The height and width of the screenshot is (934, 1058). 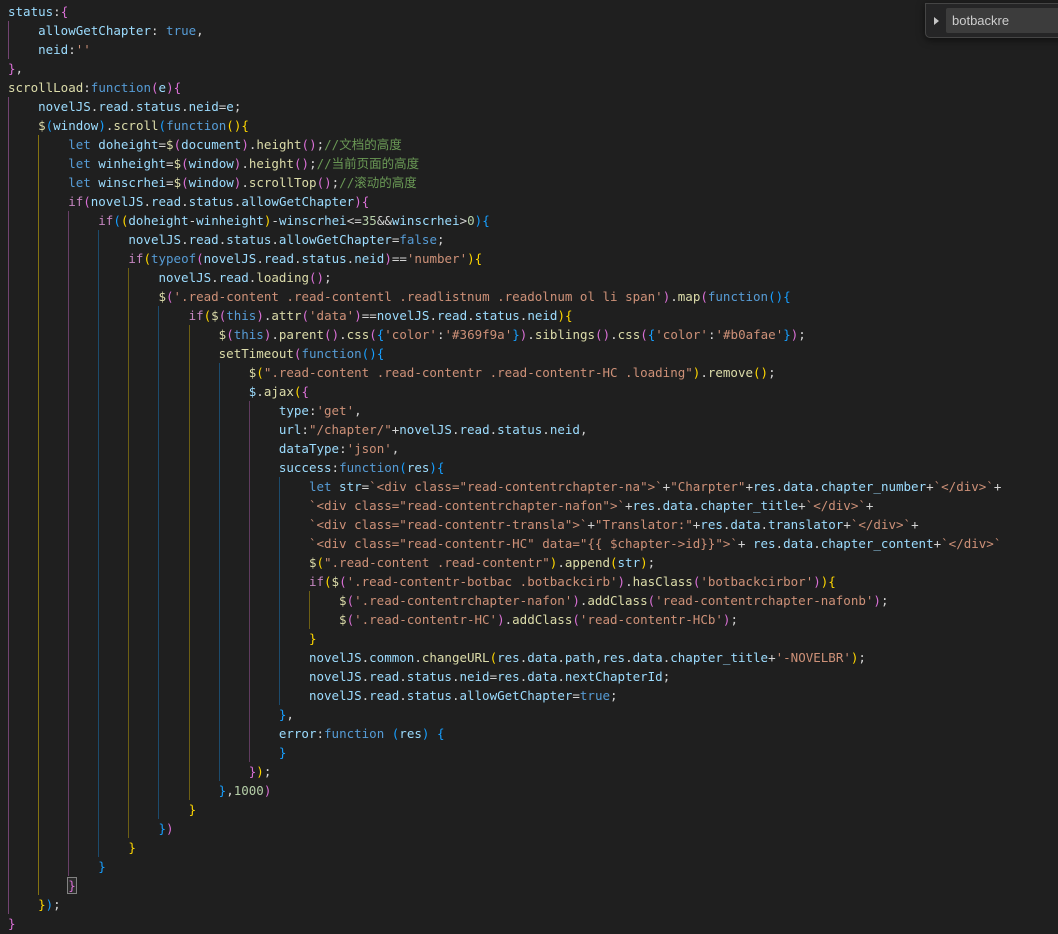 What do you see at coordinates (533, 733) in the screenshot?
I see `code-line: error:function (res) {` at bounding box center [533, 733].